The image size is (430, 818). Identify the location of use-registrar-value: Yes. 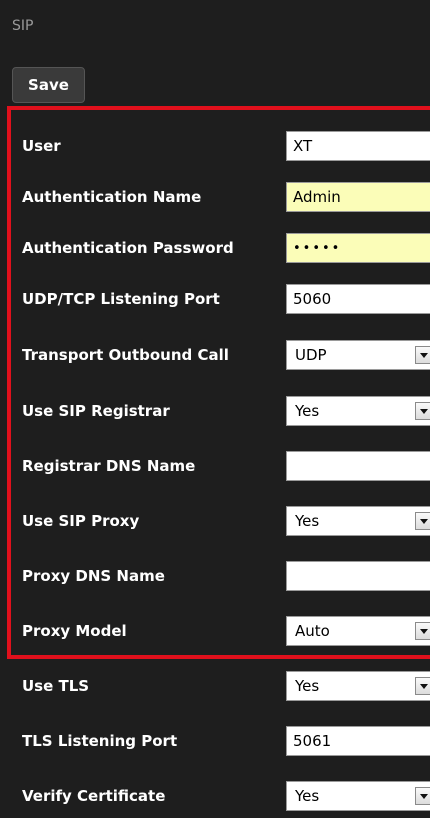
(307, 411).